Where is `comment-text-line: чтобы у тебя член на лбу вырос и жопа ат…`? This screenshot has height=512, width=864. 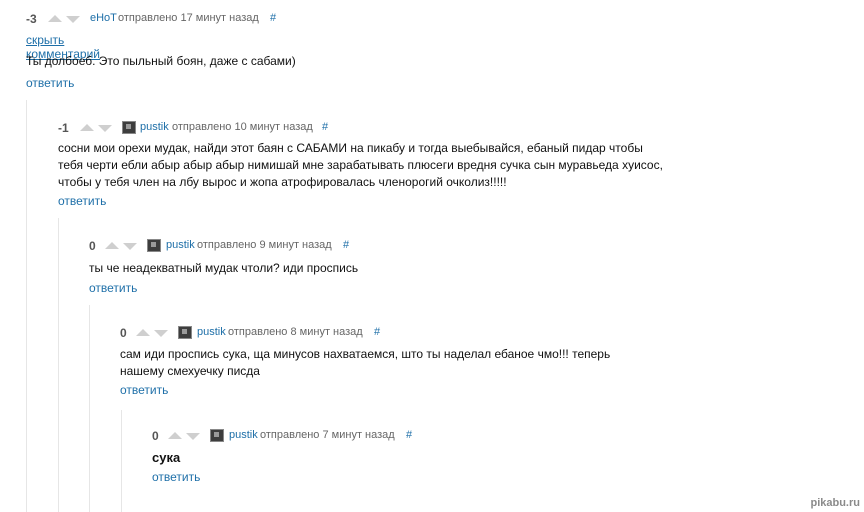 comment-text-line: чтобы у тебя член на лбу вырос и жопа ат… is located at coordinates (282, 182).